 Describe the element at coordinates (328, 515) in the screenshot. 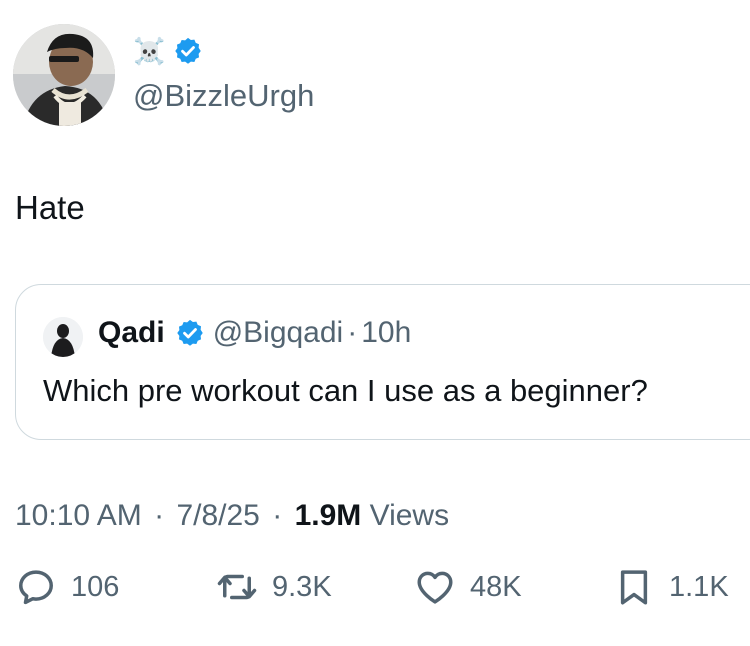

I see `views-count: 1.9M` at that location.